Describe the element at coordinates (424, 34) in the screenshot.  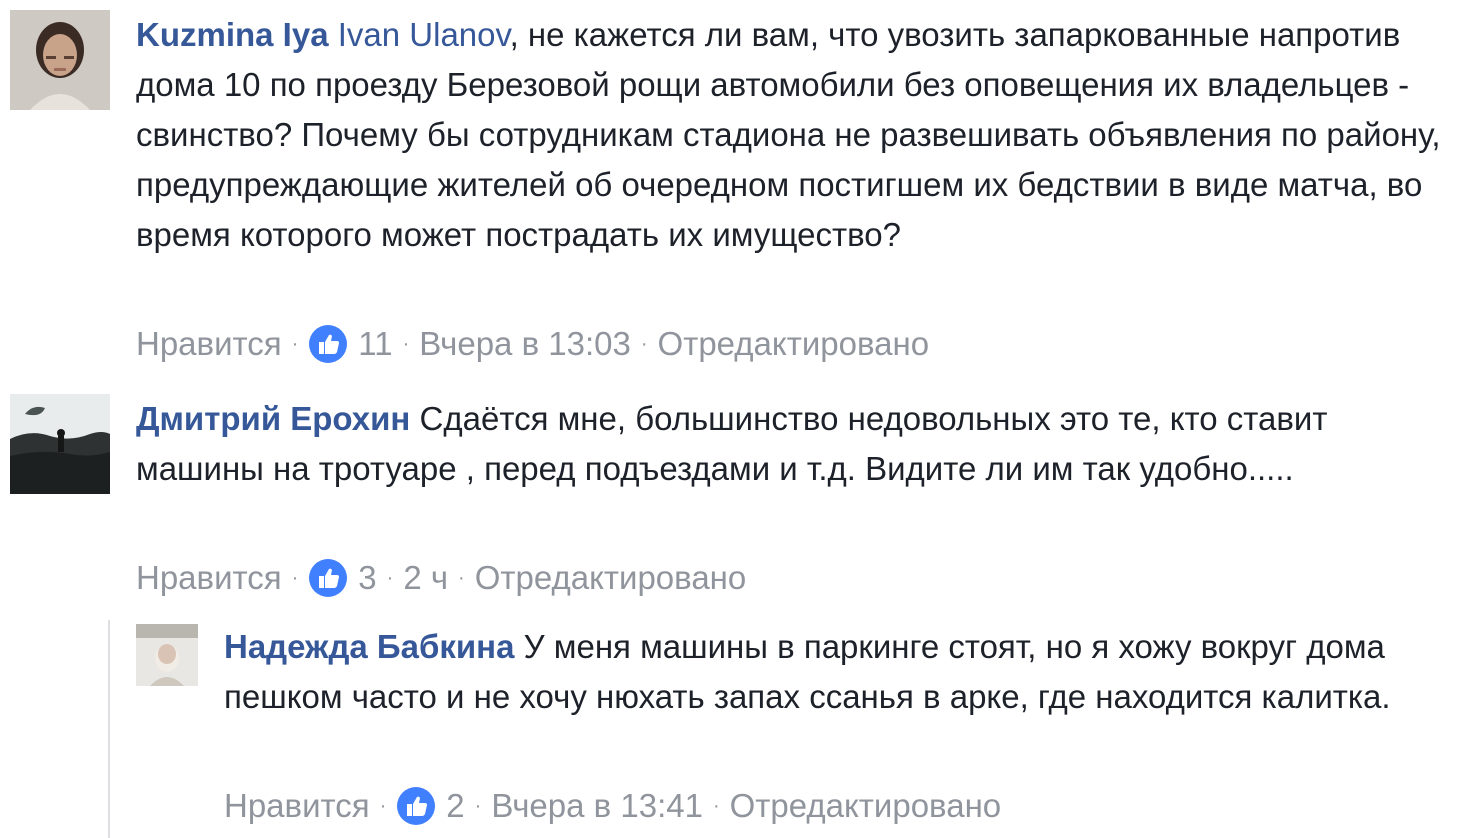
I see `mention-link: Ivan Ulanov` at that location.